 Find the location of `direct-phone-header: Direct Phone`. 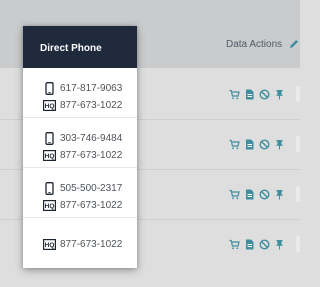

direct-phone-header: Direct Phone is located at coordinates (80, 47).